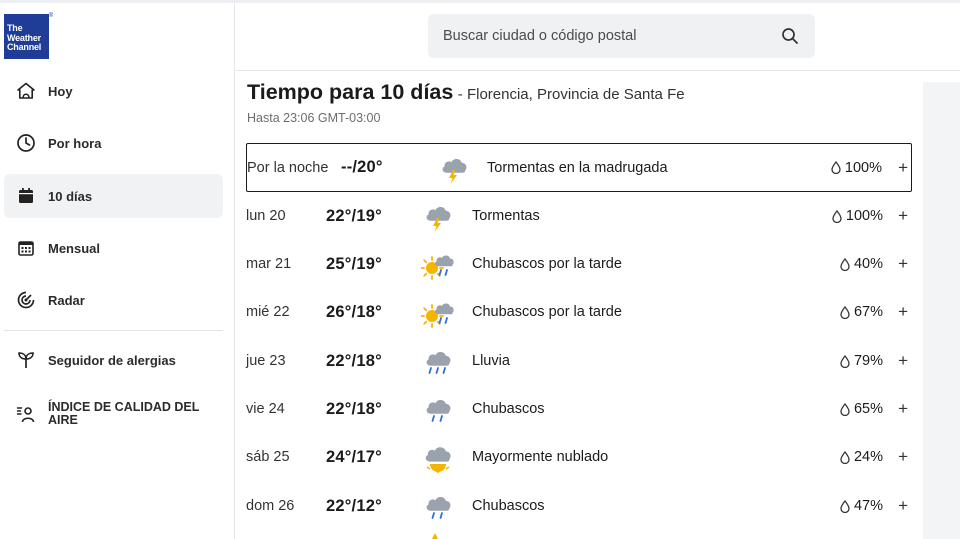 The height and width of the screenshot is (539, 960). I want to click on precip-value: 24%, so click(868, 457).